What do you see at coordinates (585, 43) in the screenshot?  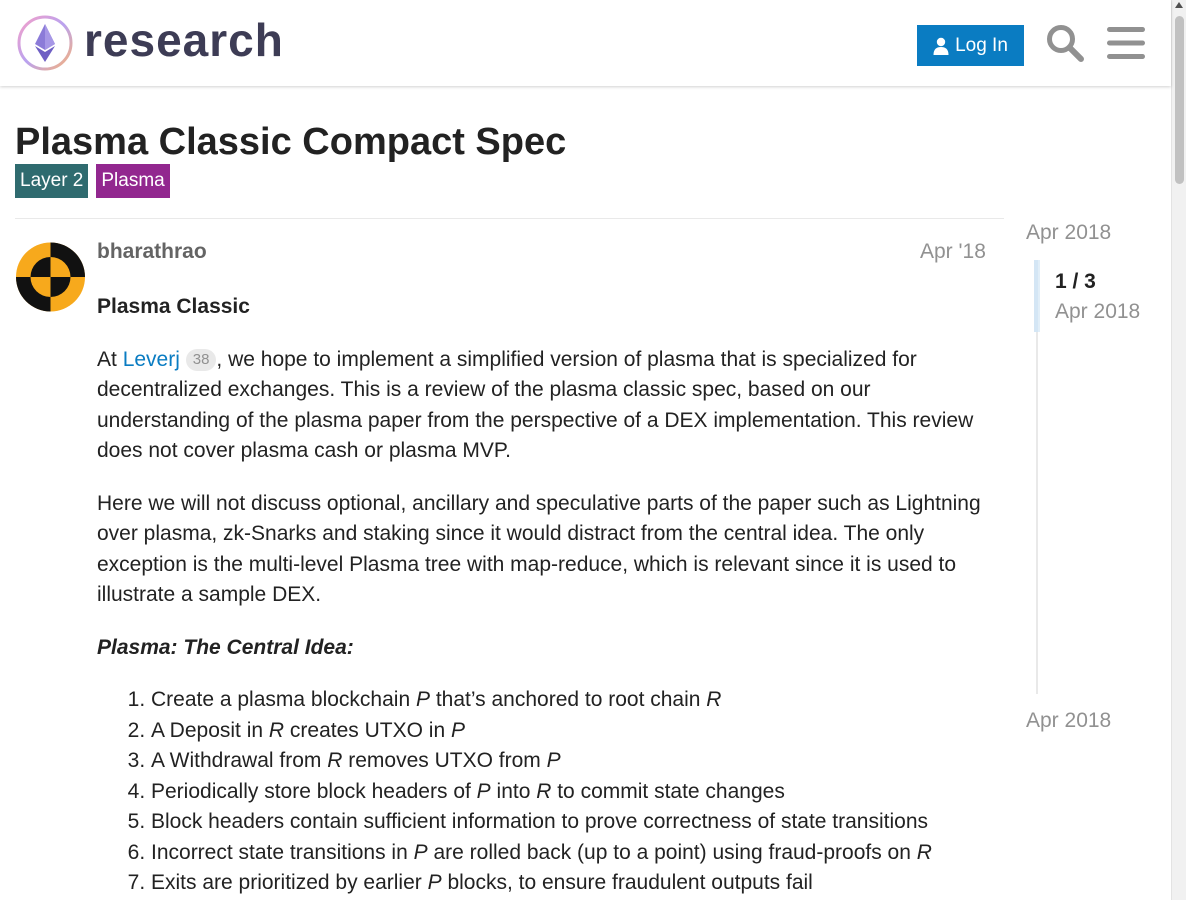 I see `site-header: research Log In` at bounding box center [585, 43].